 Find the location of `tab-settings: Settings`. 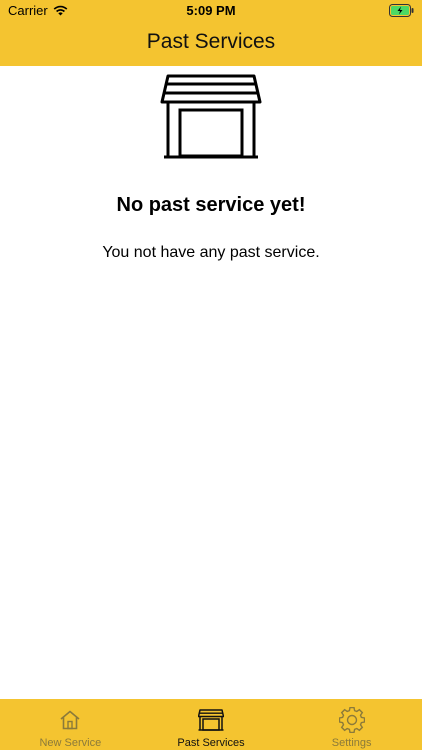

tab-settings: Settings is located at coordinates (351, 724).